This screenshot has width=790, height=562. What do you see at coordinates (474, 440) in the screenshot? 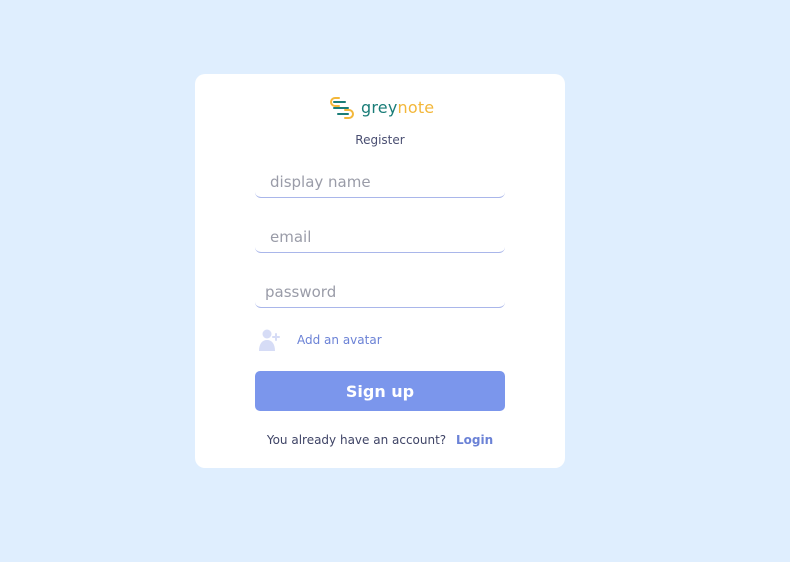
I see `login-link: Login` at bounding box center [474, 440].